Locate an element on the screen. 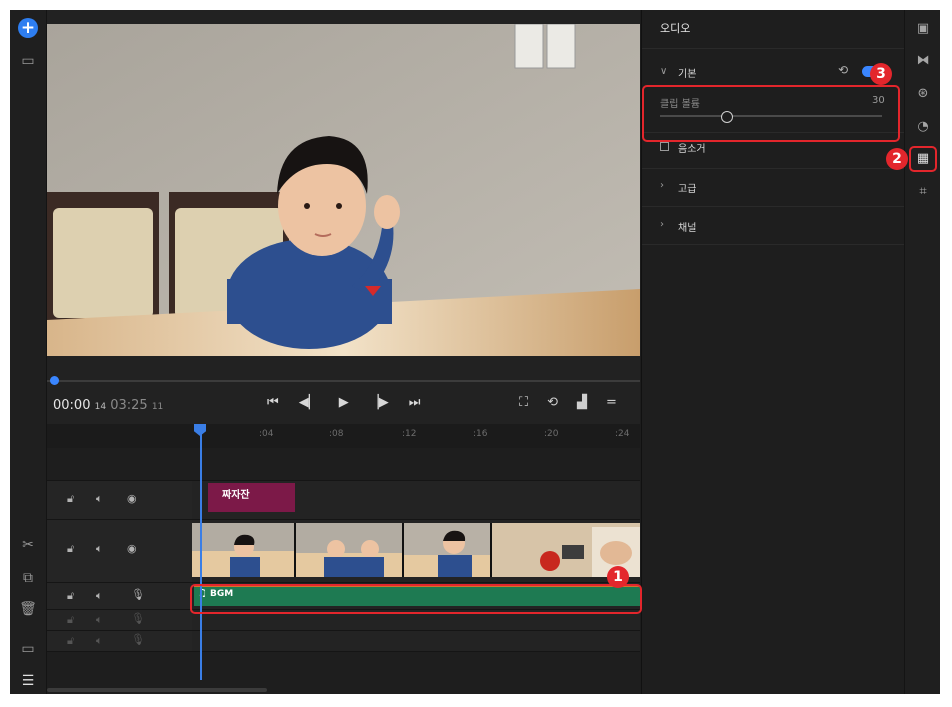 The width and height of the screenshot is (952, 707). ruler-tick: :24 is located at coordinates (622, 434).